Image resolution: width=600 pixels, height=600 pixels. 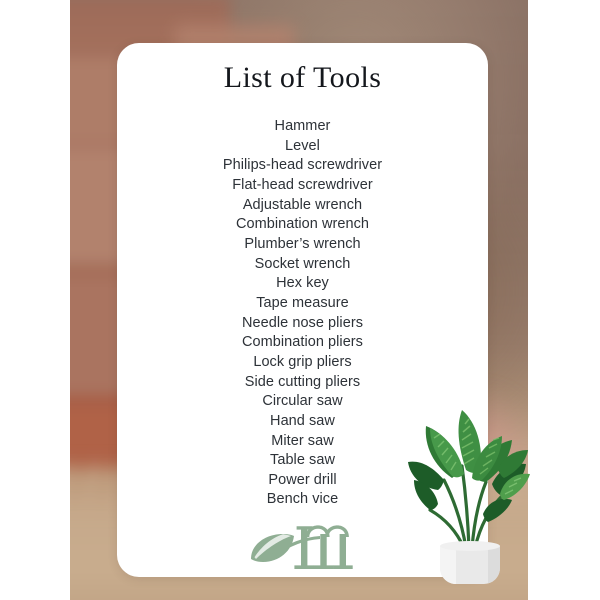 I want to click on page-title: List of Tools, so click(x=302, y=77).